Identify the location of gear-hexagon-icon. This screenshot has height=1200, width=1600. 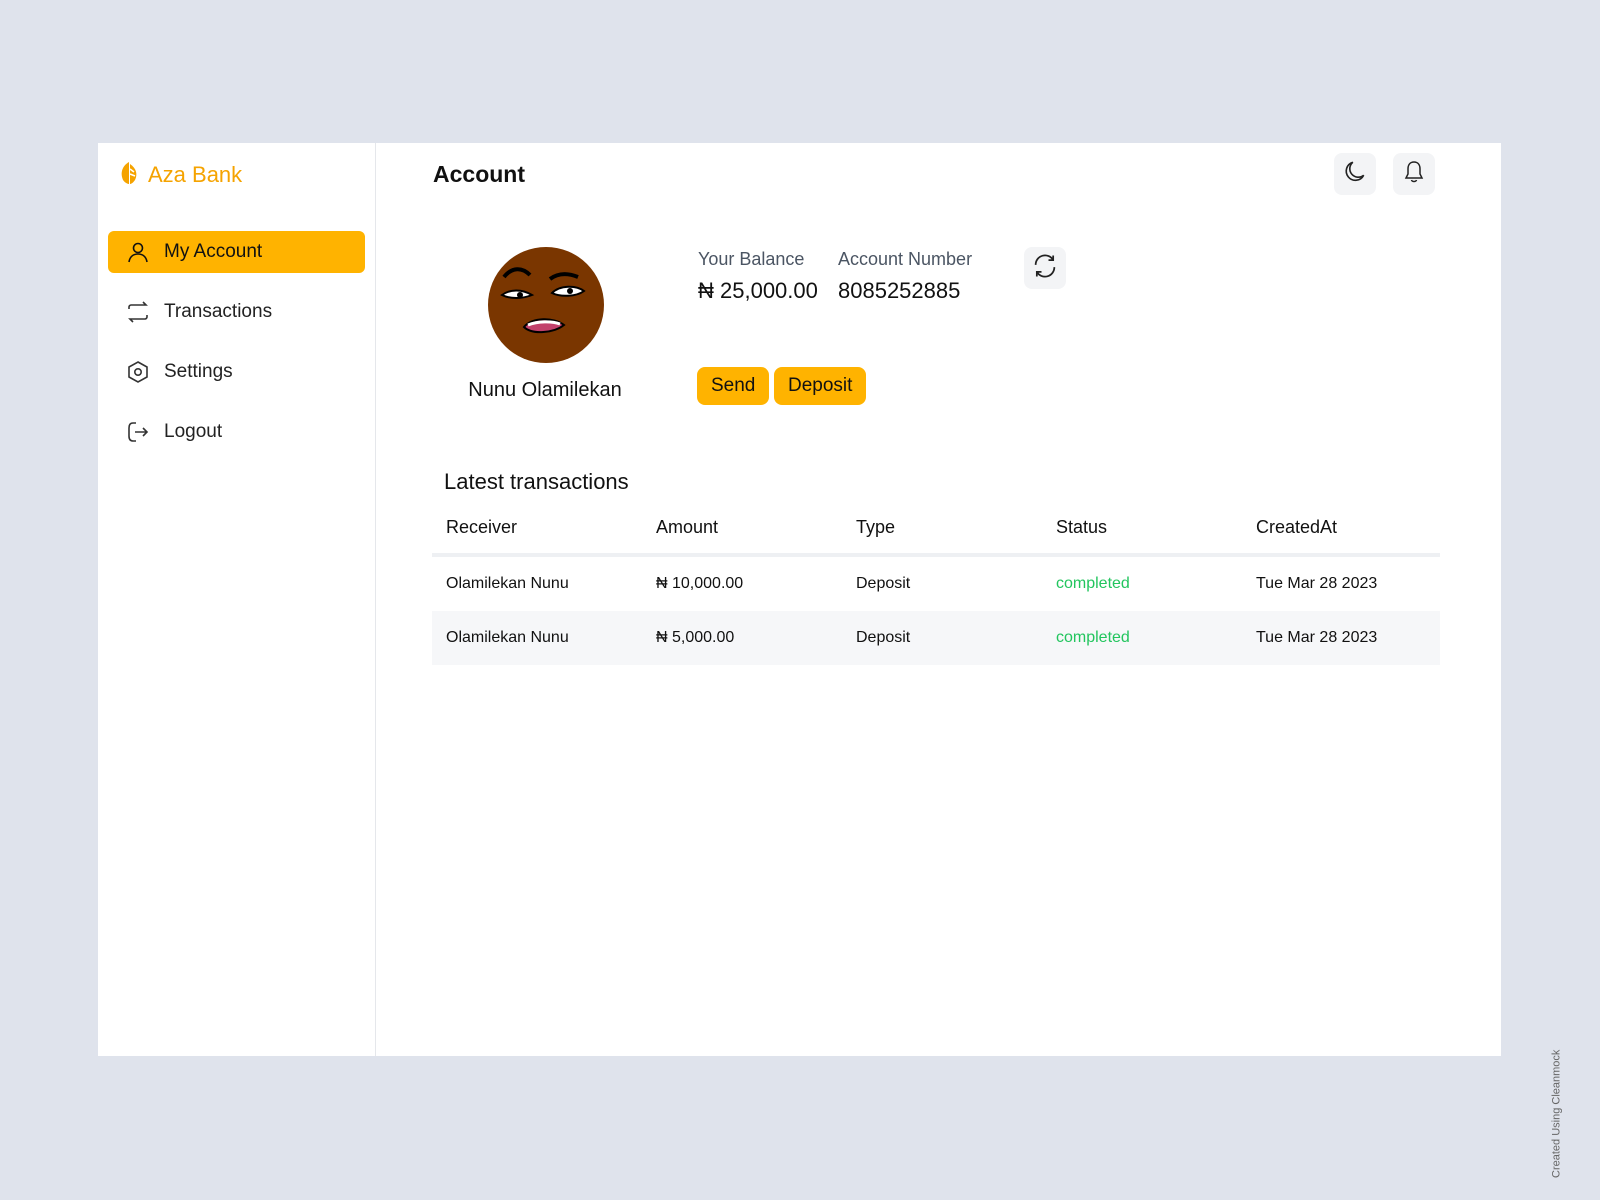
(138, 372).